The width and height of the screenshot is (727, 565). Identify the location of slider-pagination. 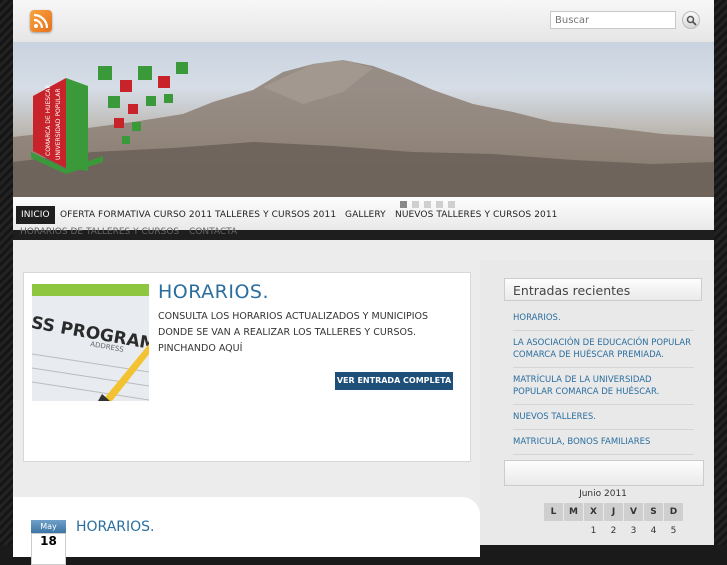
(430, 202).